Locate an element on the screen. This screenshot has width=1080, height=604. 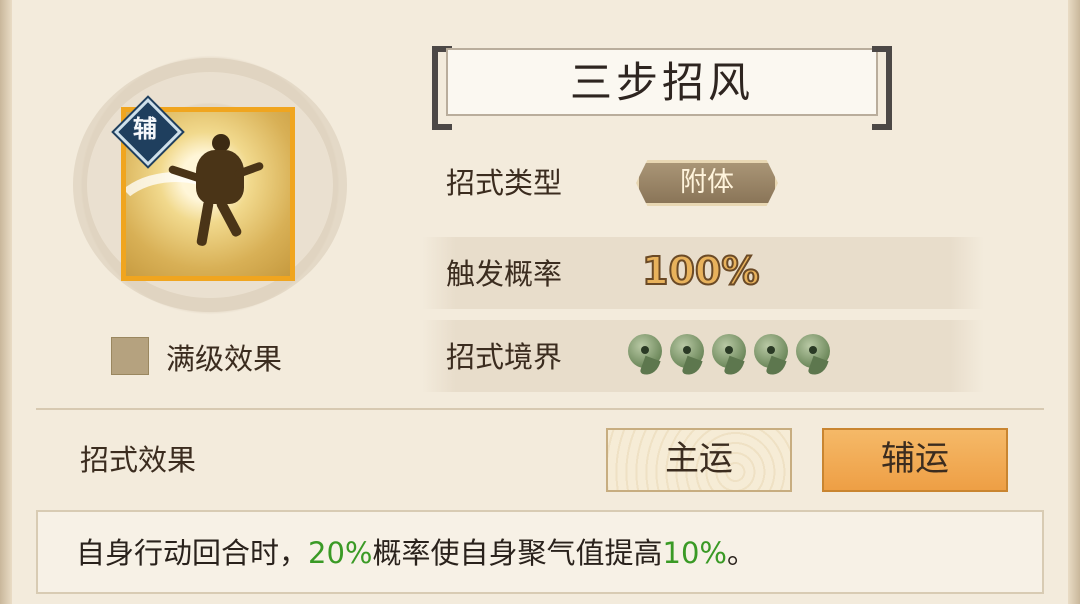
desc-prefix: 自身行动回合时， is located at coordinates (192, 553).